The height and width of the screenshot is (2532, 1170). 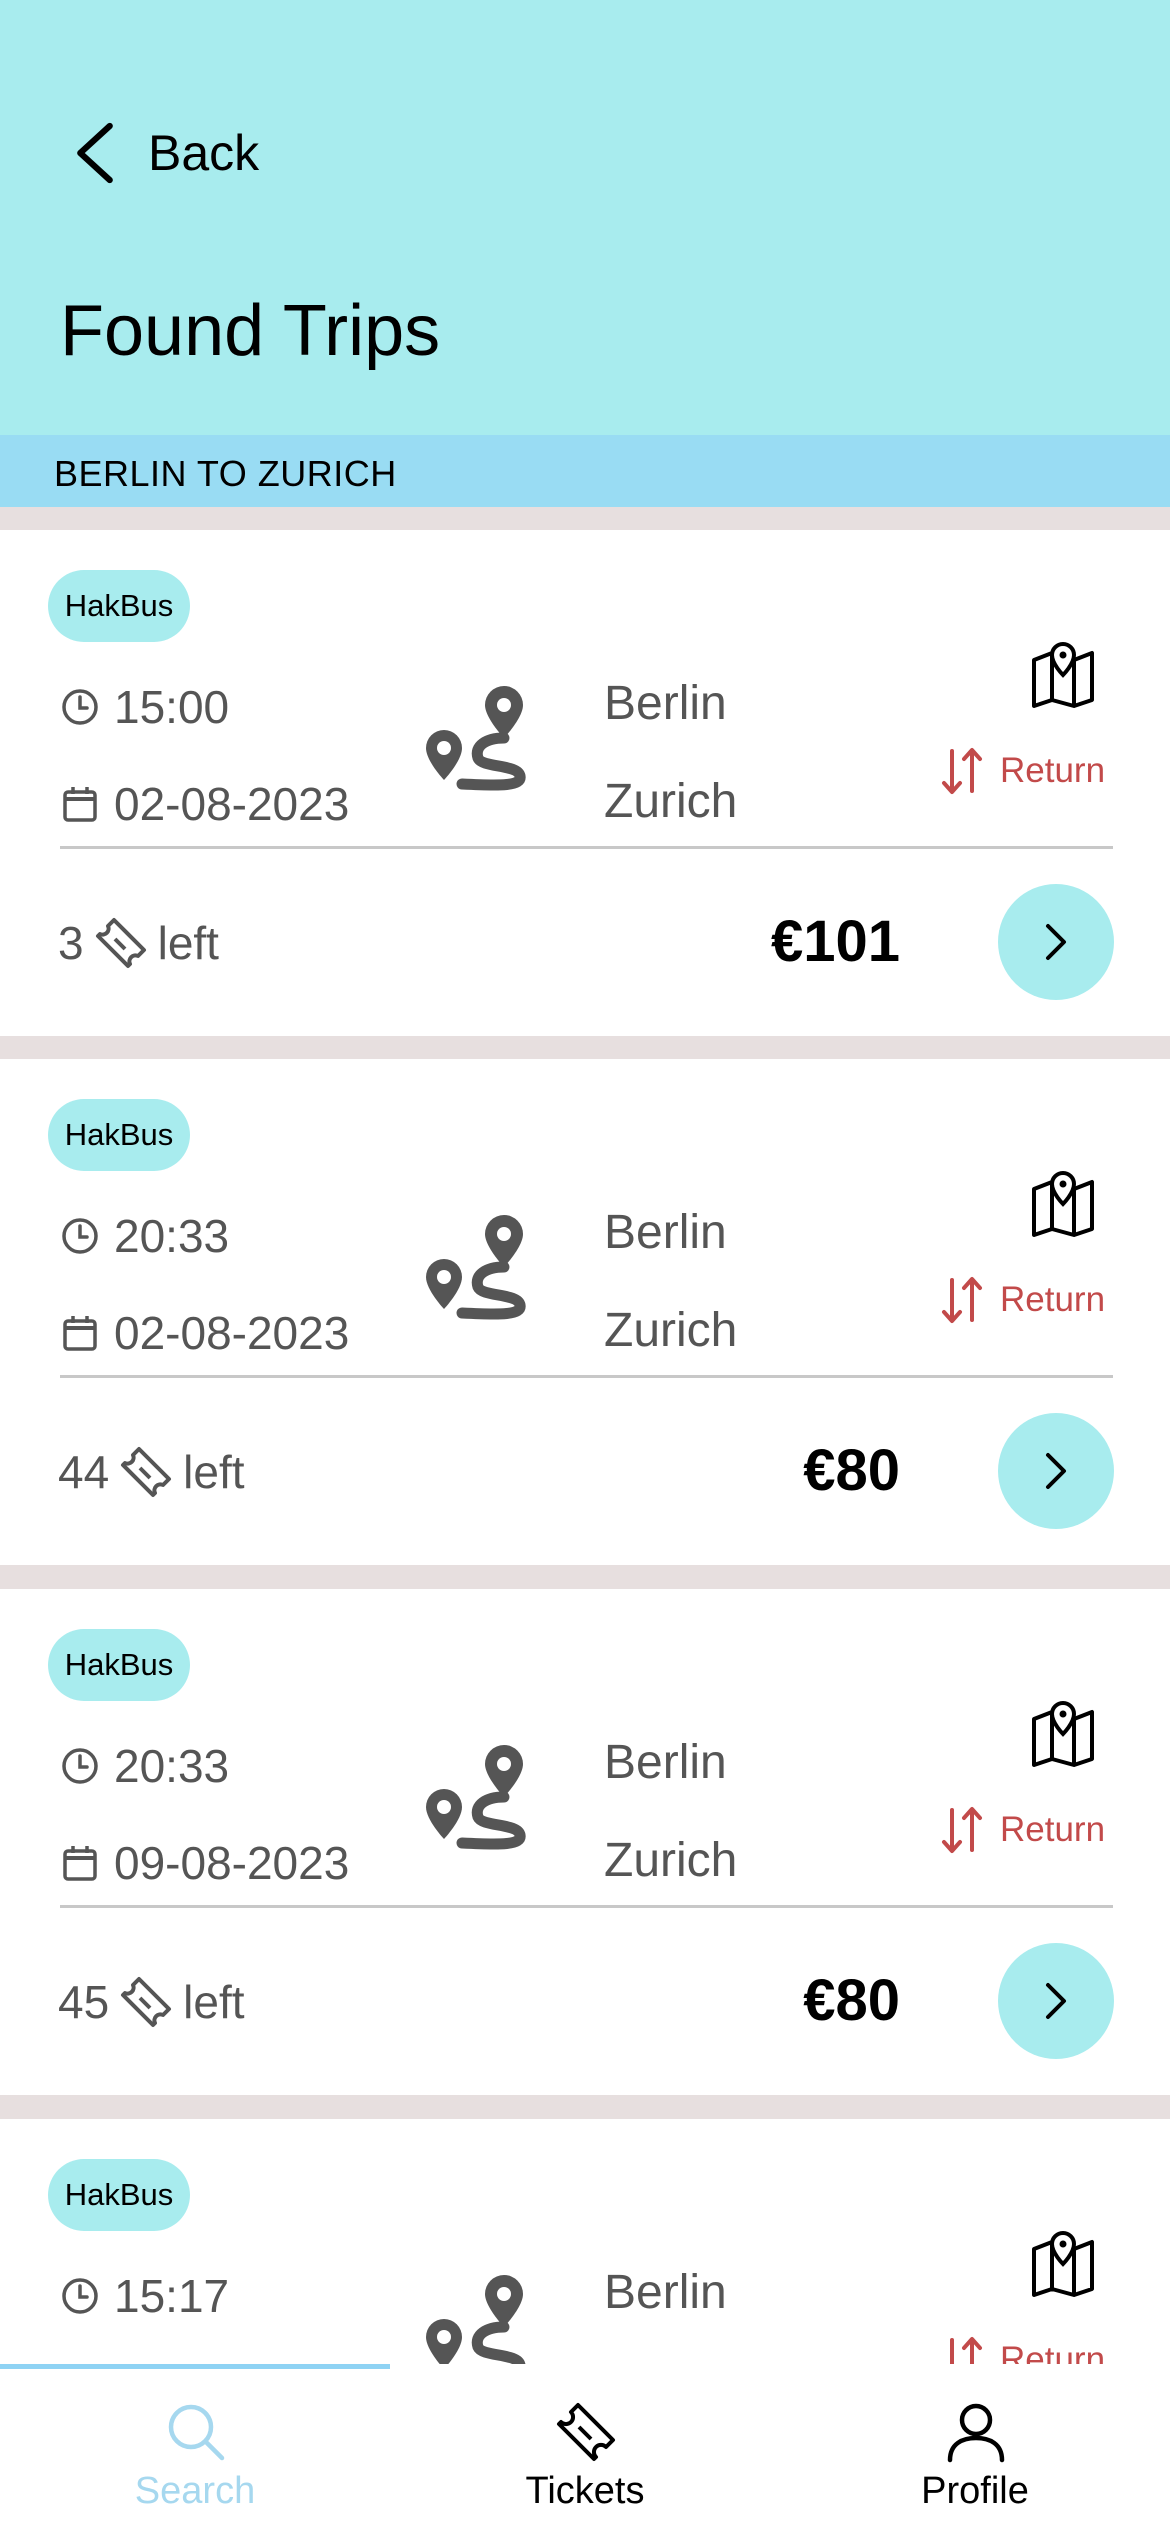 I want to click on back-button: Back, so click(x=164, y=153).